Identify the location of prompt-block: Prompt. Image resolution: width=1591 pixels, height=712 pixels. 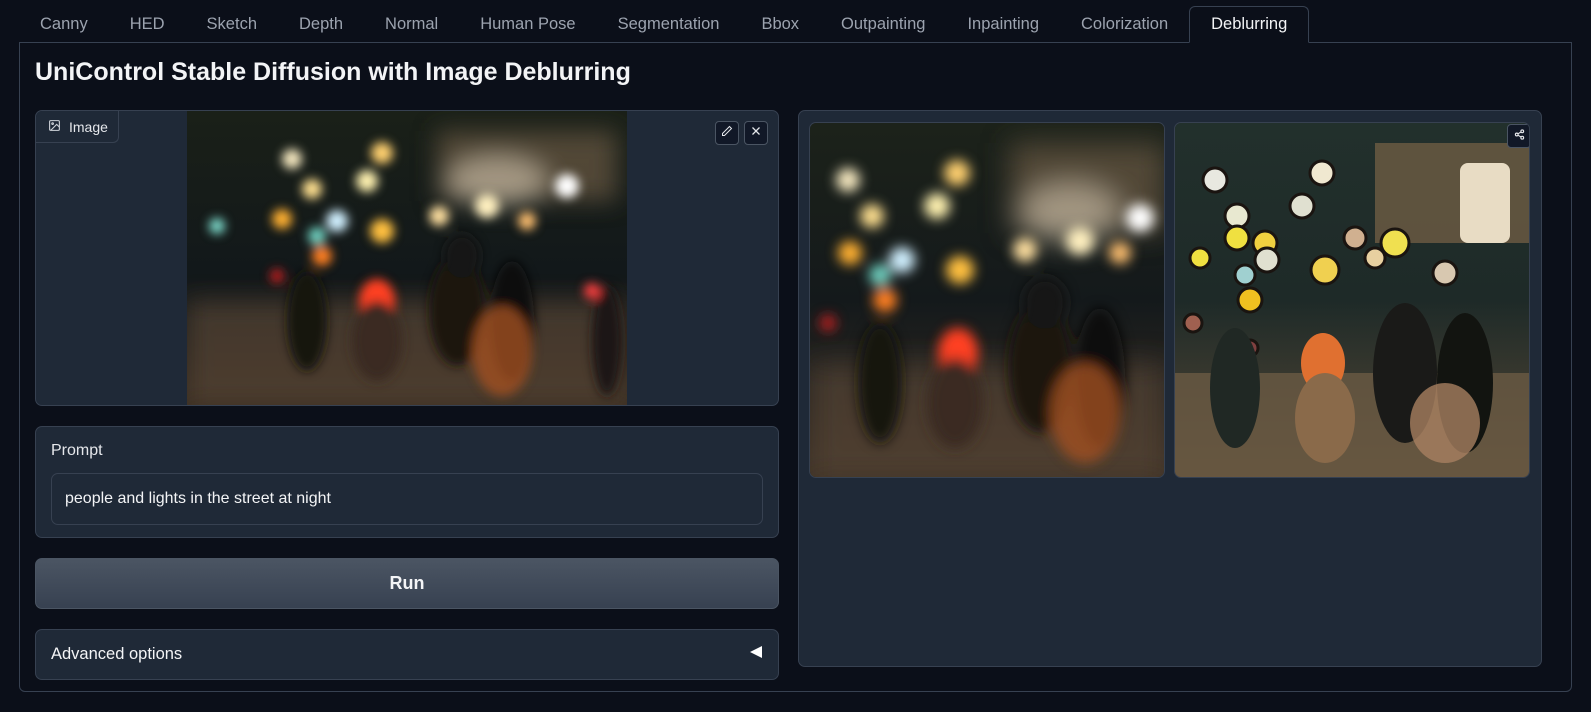
(407, 482).